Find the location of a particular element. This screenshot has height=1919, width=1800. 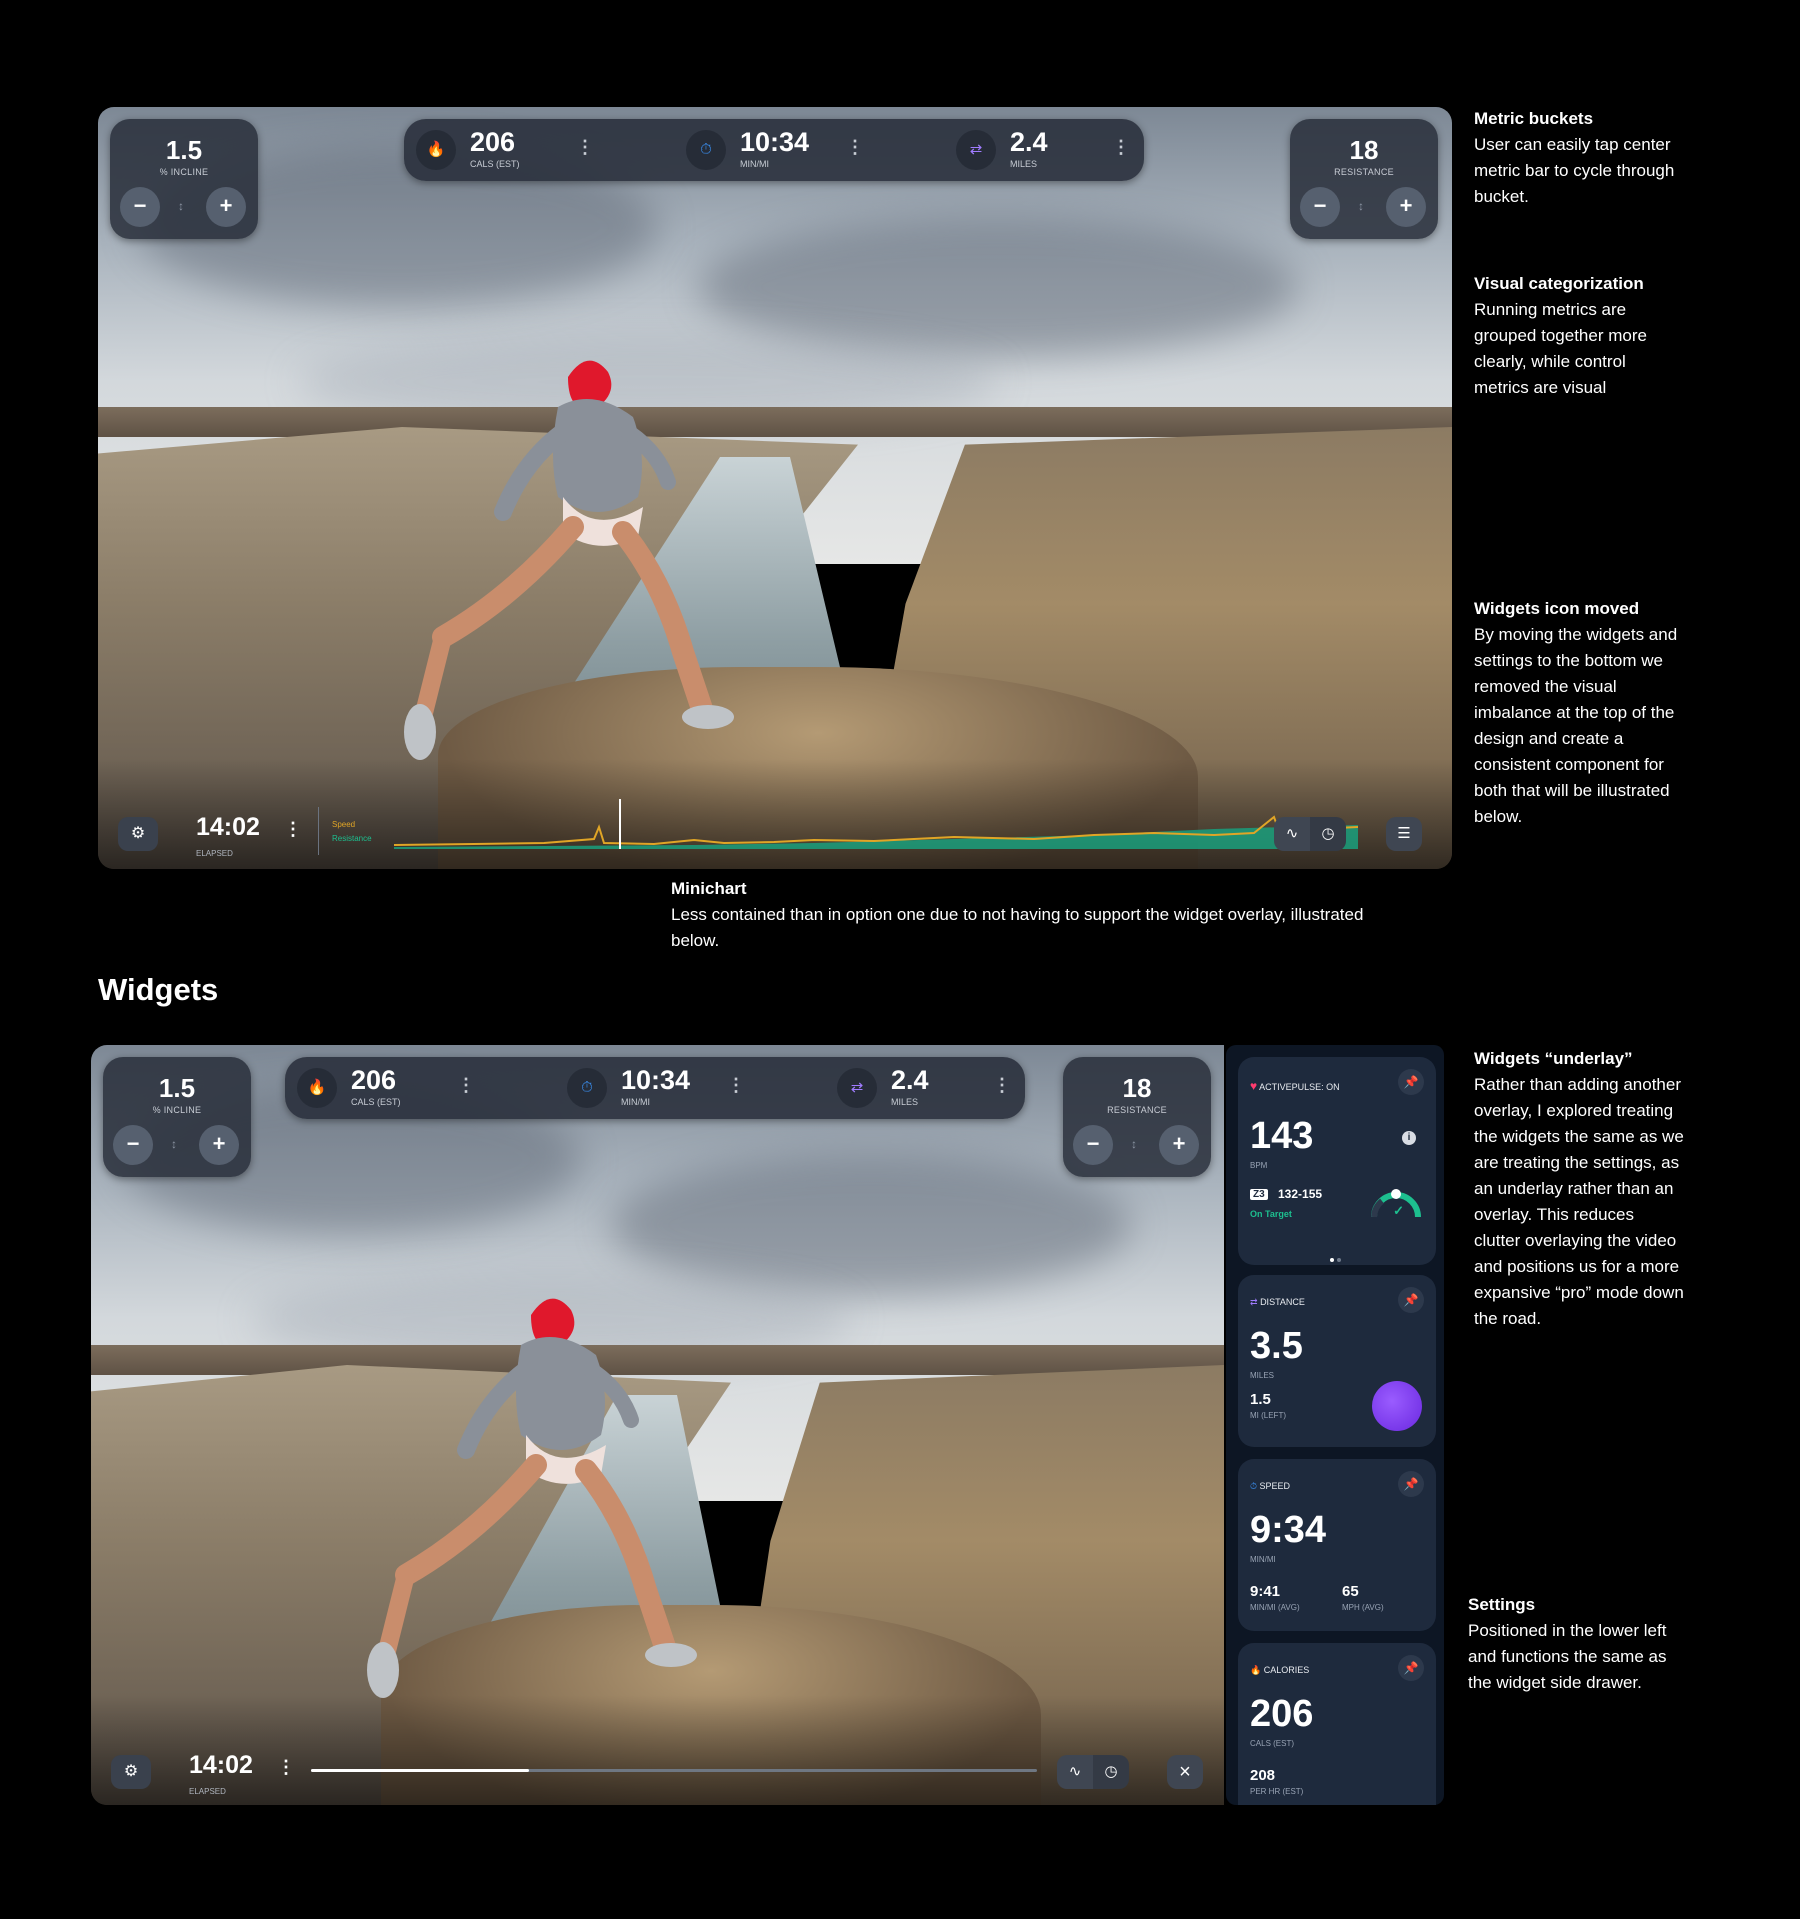

heart-rate-value: 143 is located at coordinates (1282, 1136).